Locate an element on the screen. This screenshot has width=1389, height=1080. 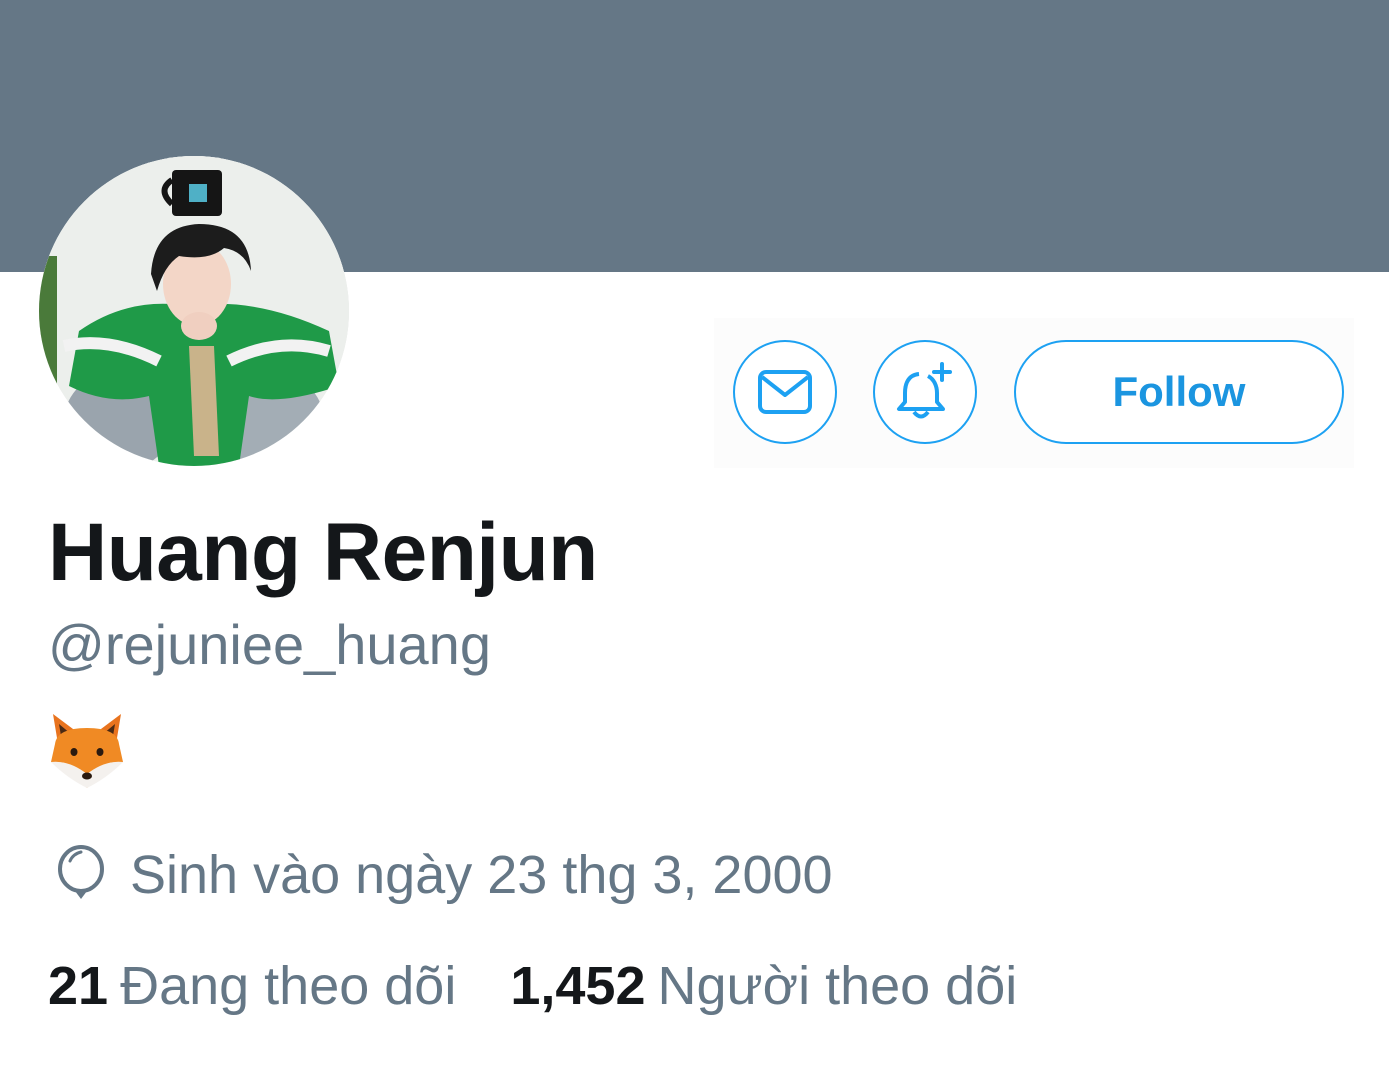
followers-stat: 1,452 Người theo dõi is located at coordinates (763, 986).